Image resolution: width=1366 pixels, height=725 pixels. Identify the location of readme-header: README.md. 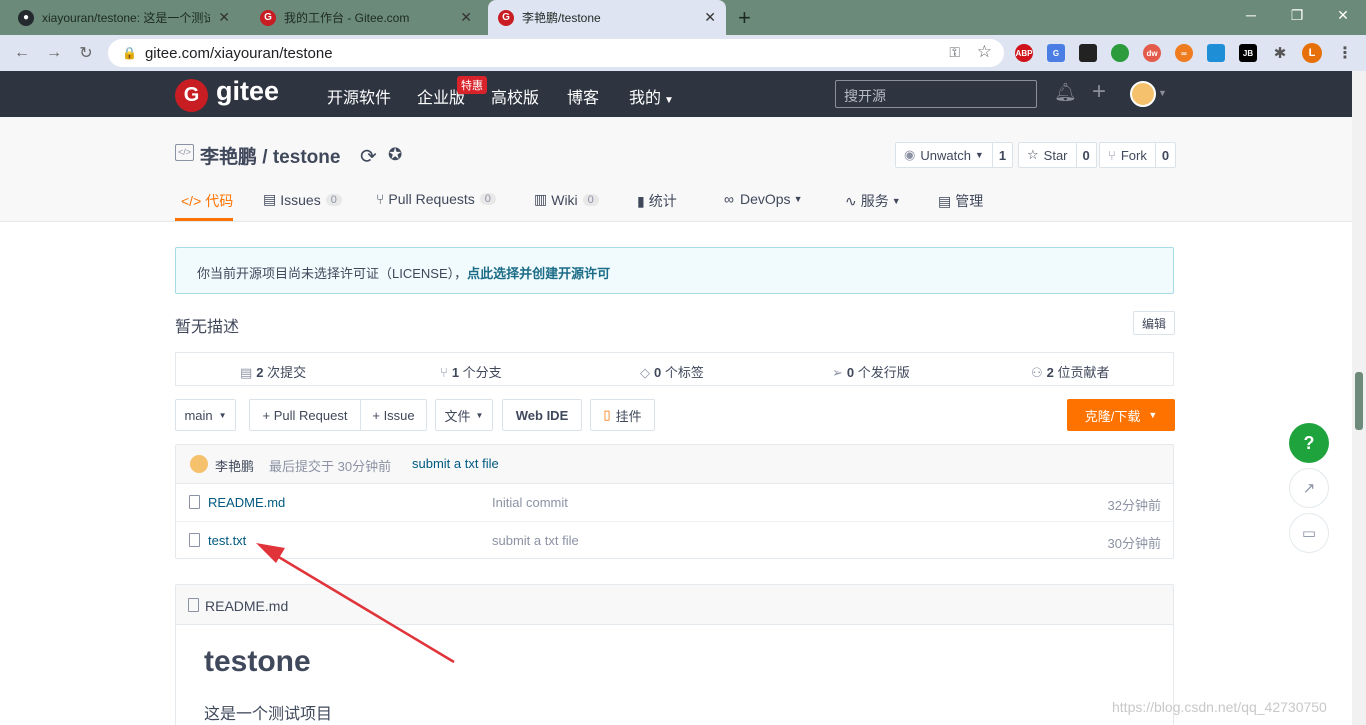
(674, 605).